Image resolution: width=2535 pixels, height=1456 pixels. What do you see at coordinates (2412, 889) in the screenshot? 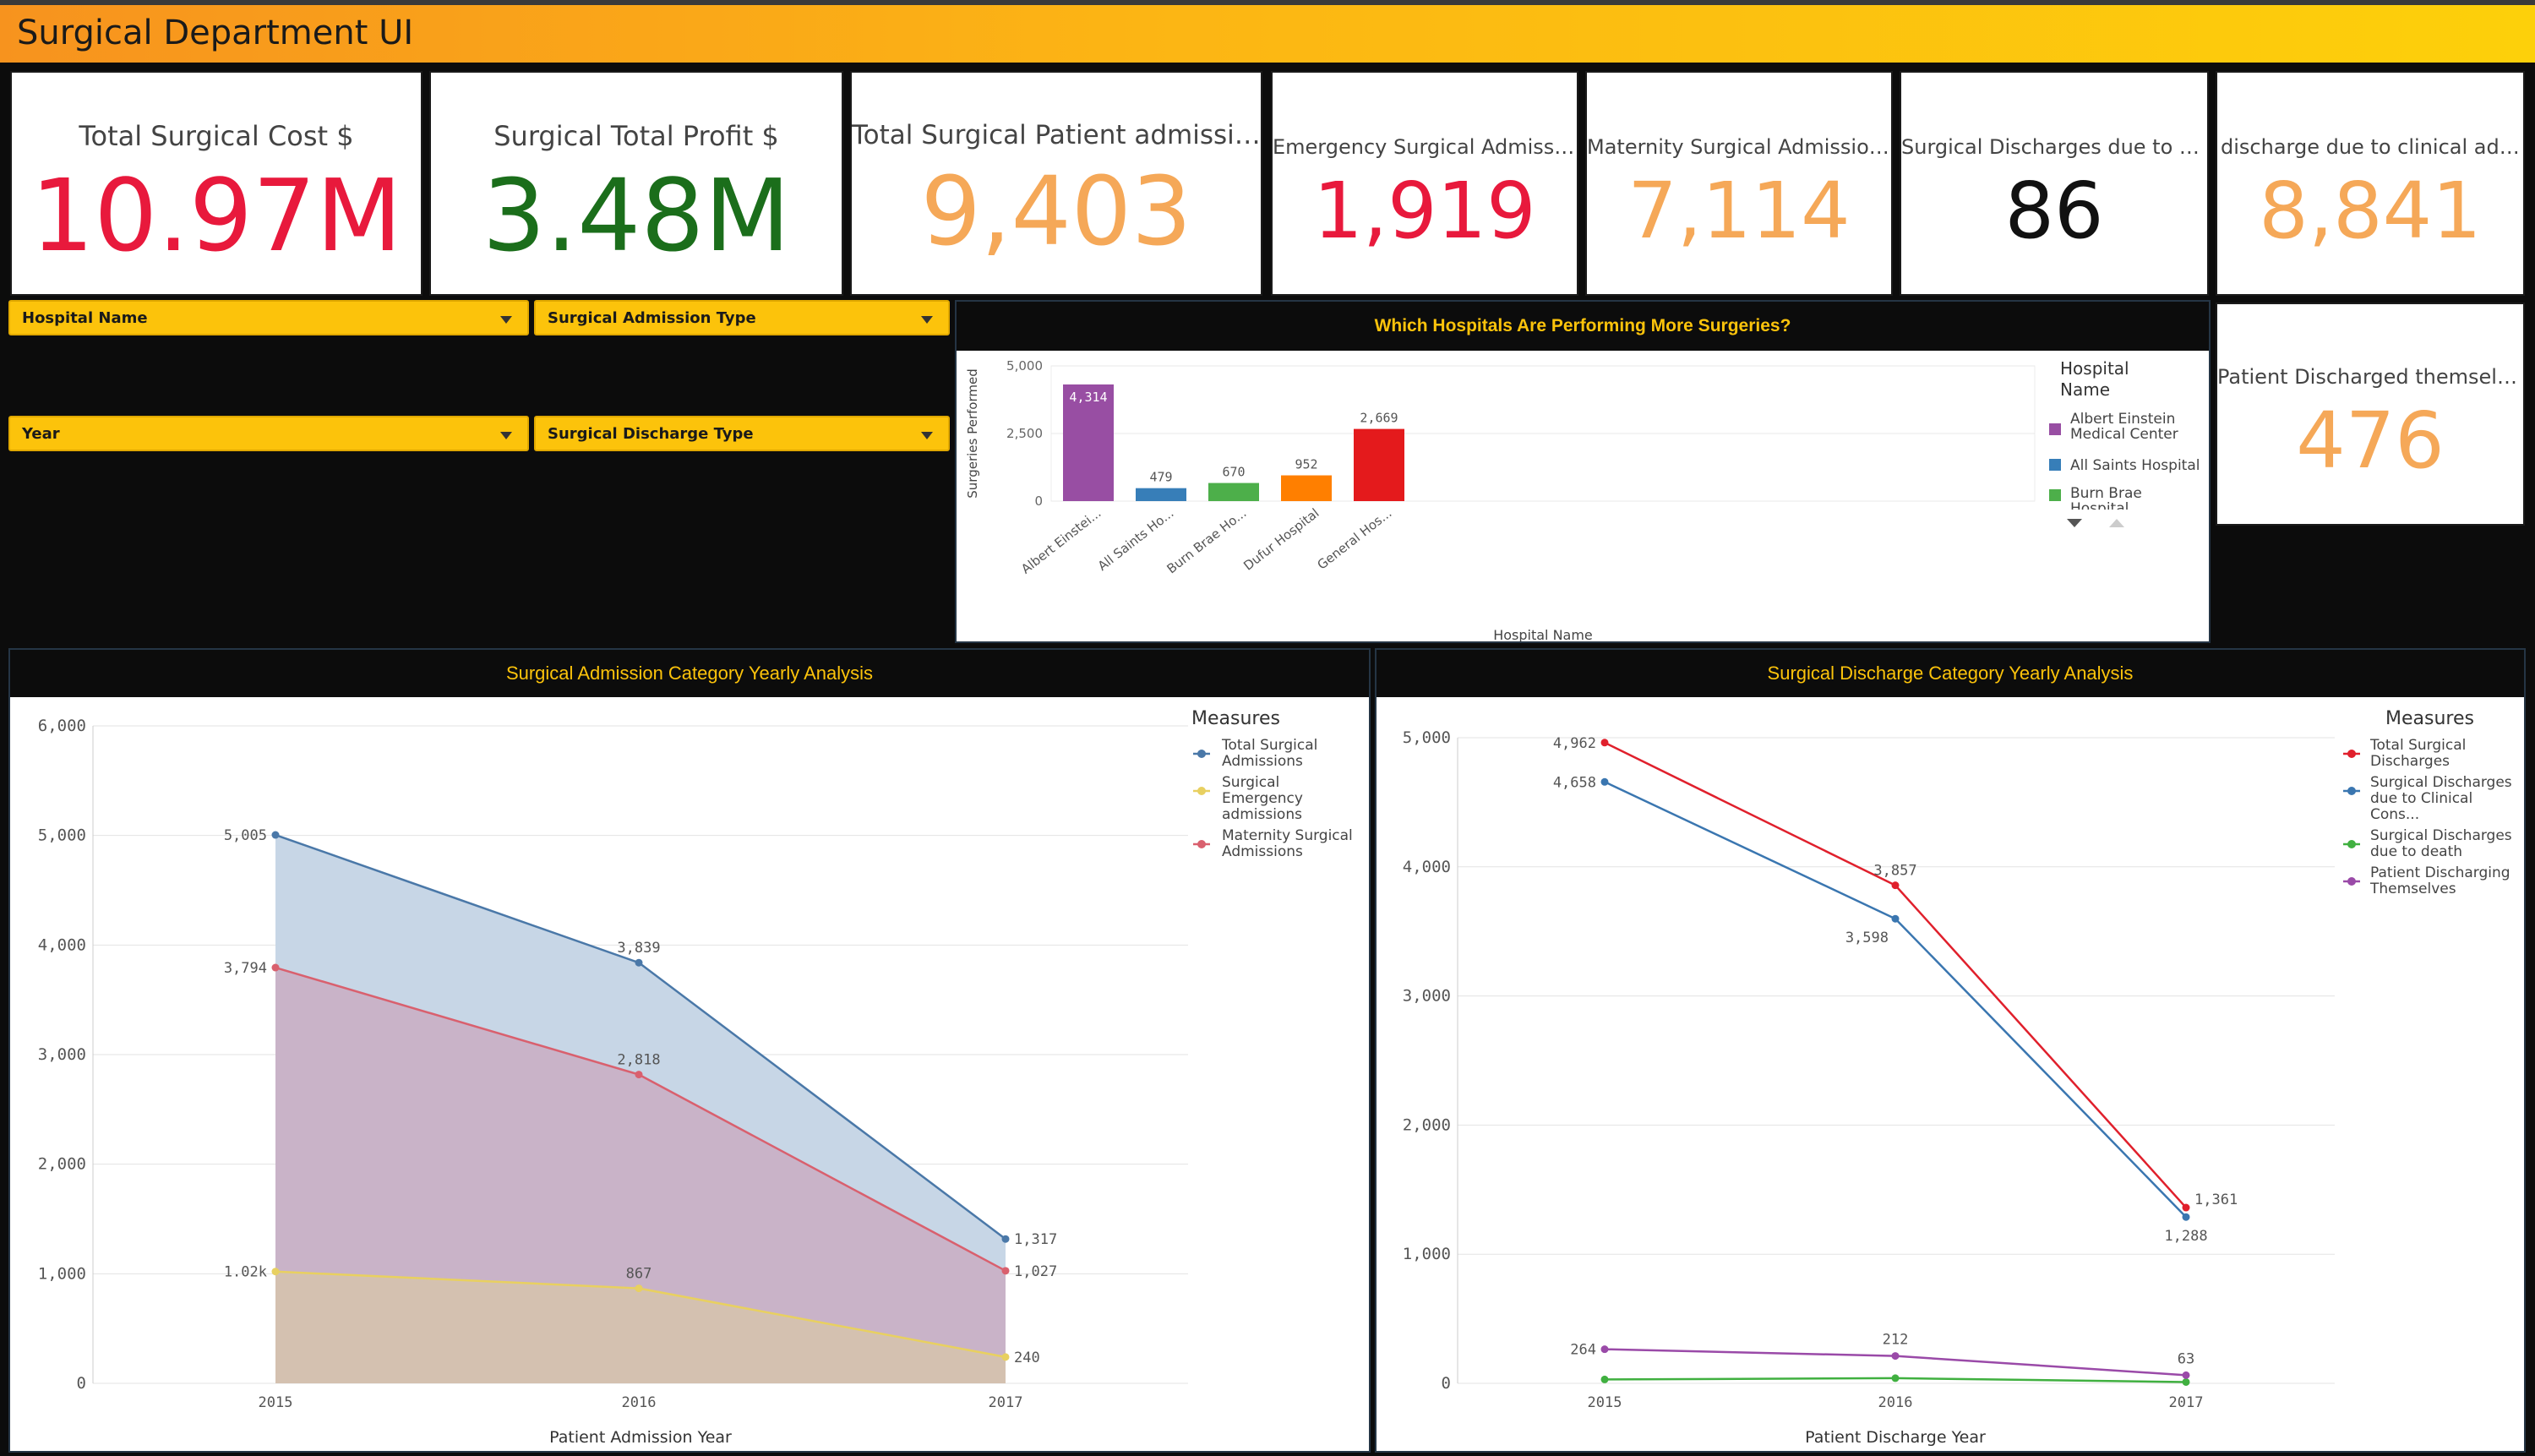
I see `legend-item: Themselves` at bounding box center [2412, 889].